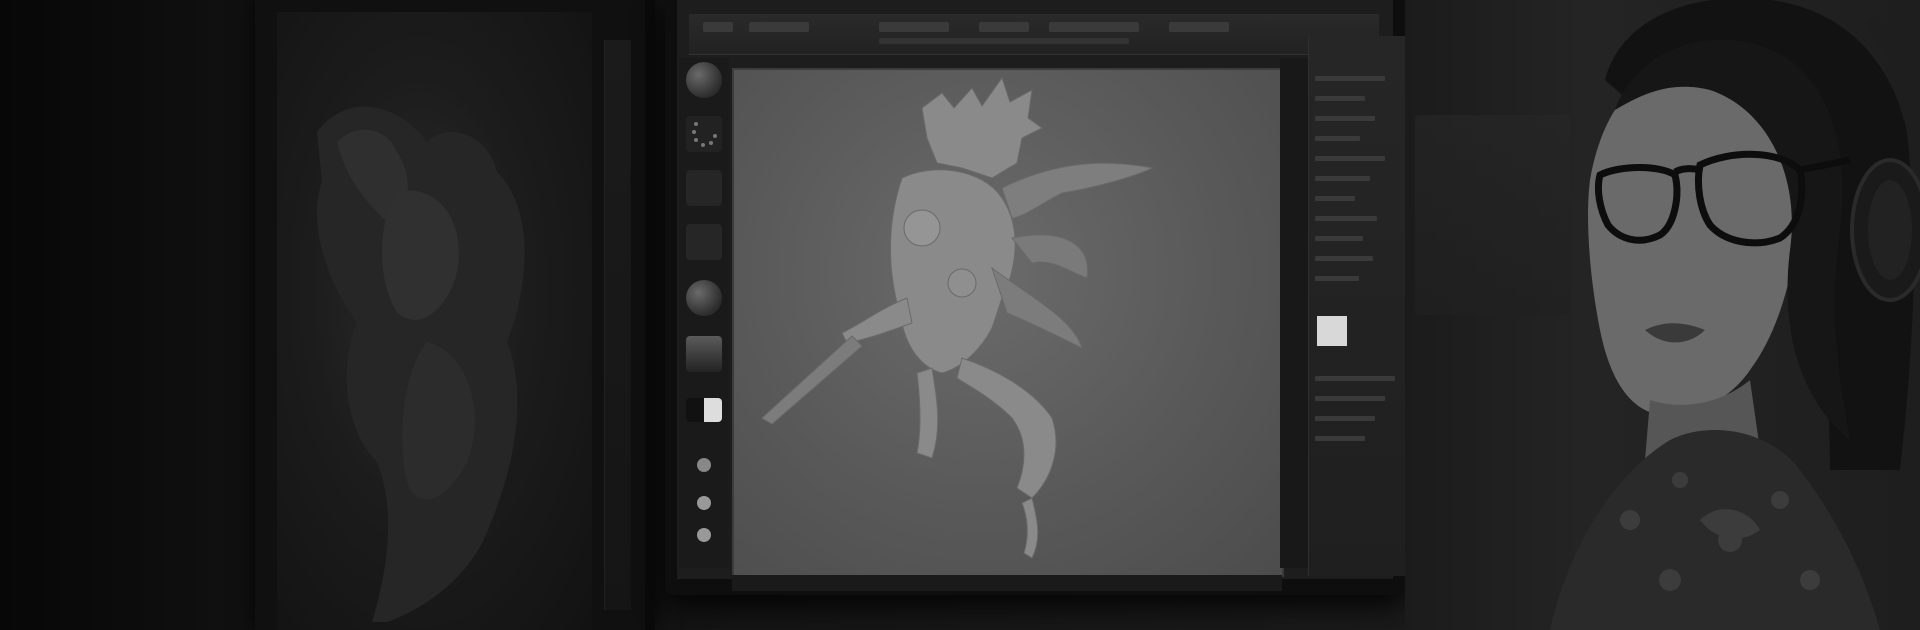 This screenshot has height=630, width=1920. What do you see at coordinates (1004, 41) in the screenshot?
I see `toolbar-slider` at bounding box center [1004, 41].